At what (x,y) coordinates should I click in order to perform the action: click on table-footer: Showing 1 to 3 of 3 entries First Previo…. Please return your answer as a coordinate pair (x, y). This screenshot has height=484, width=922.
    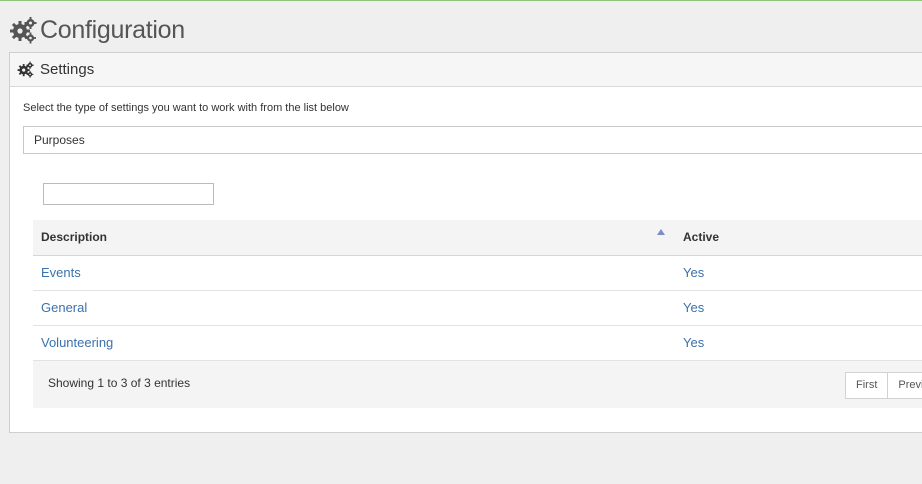
    Looking at the image, I should click on (477, 384).